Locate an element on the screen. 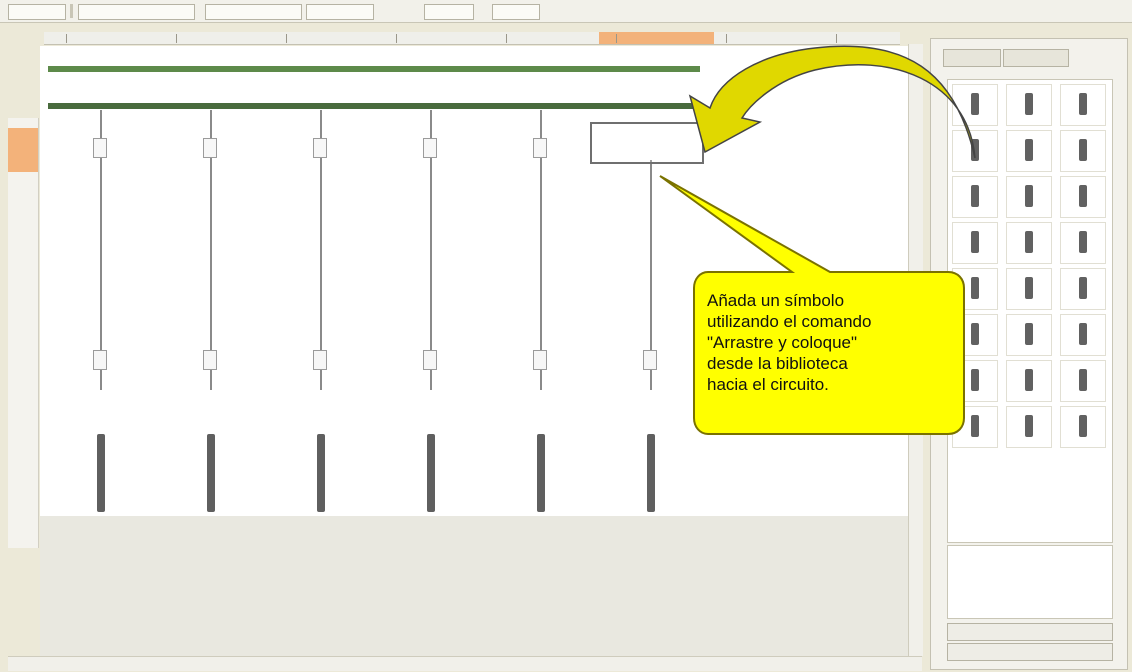 This screenshot has height=672, width=1132. callout-line: Añada un símbolo is located at coordinates (776, 300).